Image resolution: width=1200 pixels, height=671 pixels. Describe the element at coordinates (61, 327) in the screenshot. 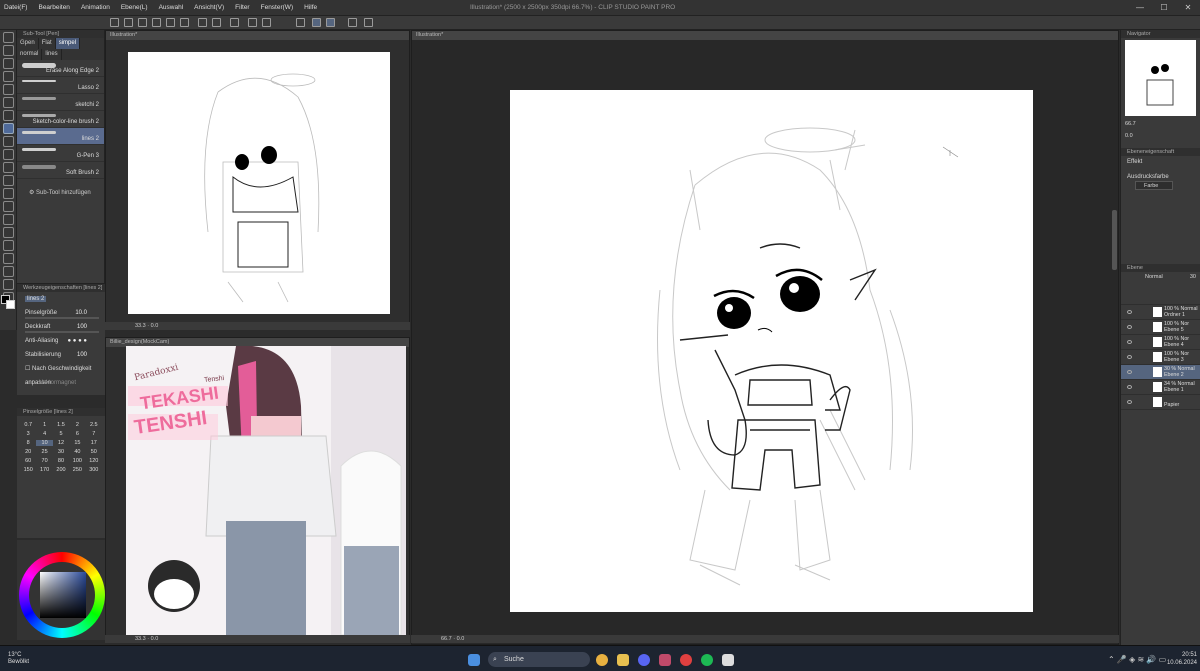

I see `opacity-row: Deckkraft 100` at that location.